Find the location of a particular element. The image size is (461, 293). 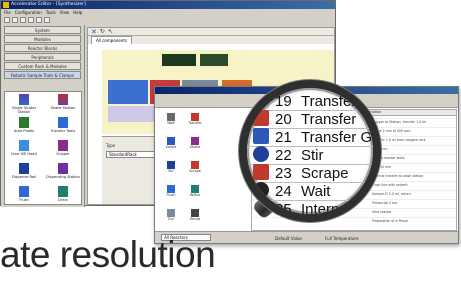

tool-label: Single Shaker Station is located at coordinates (24, 110).